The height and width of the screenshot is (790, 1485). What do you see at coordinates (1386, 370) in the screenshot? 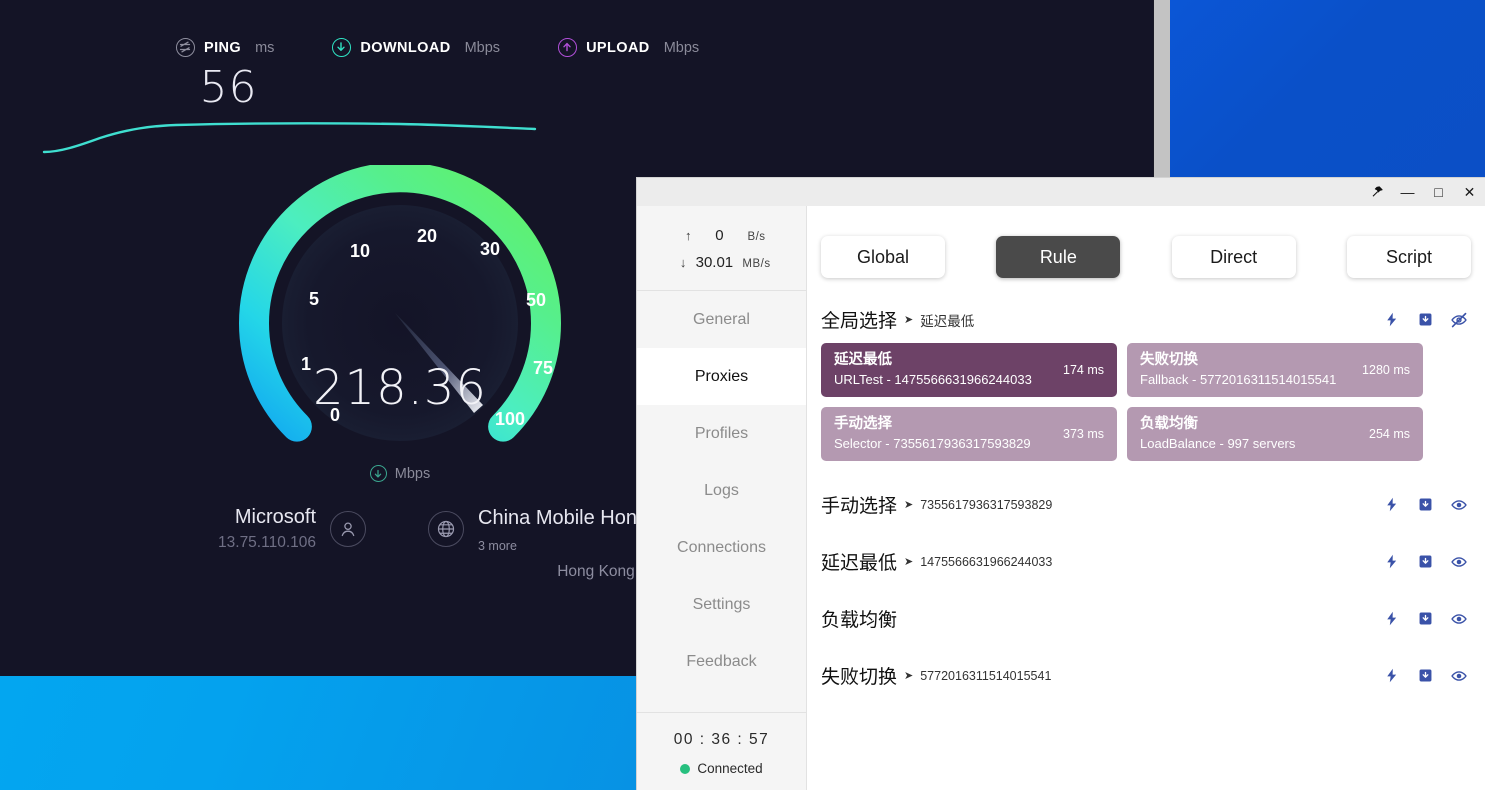
I see `proxy-card-delay: 1280 ms` at bounding box center [1386, 370].